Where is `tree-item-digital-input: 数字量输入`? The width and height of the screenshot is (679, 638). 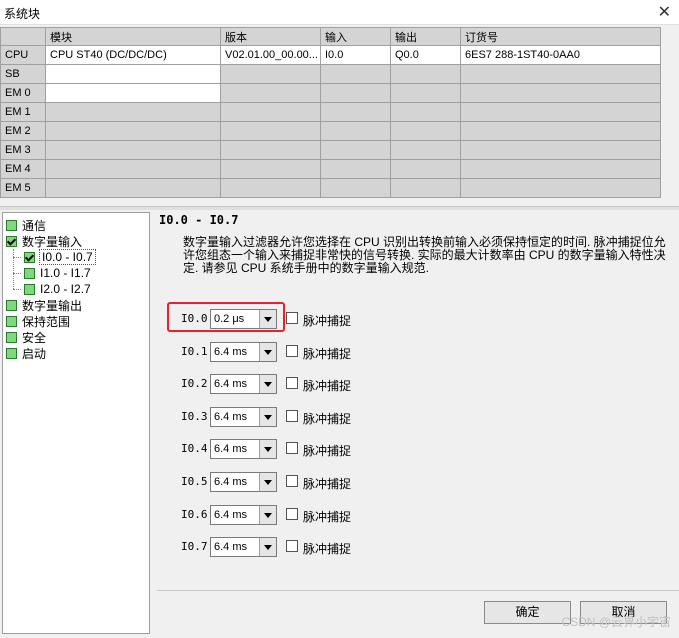 tree-item-digital-input: 数字量输入 is located at coordinates (44, 241).